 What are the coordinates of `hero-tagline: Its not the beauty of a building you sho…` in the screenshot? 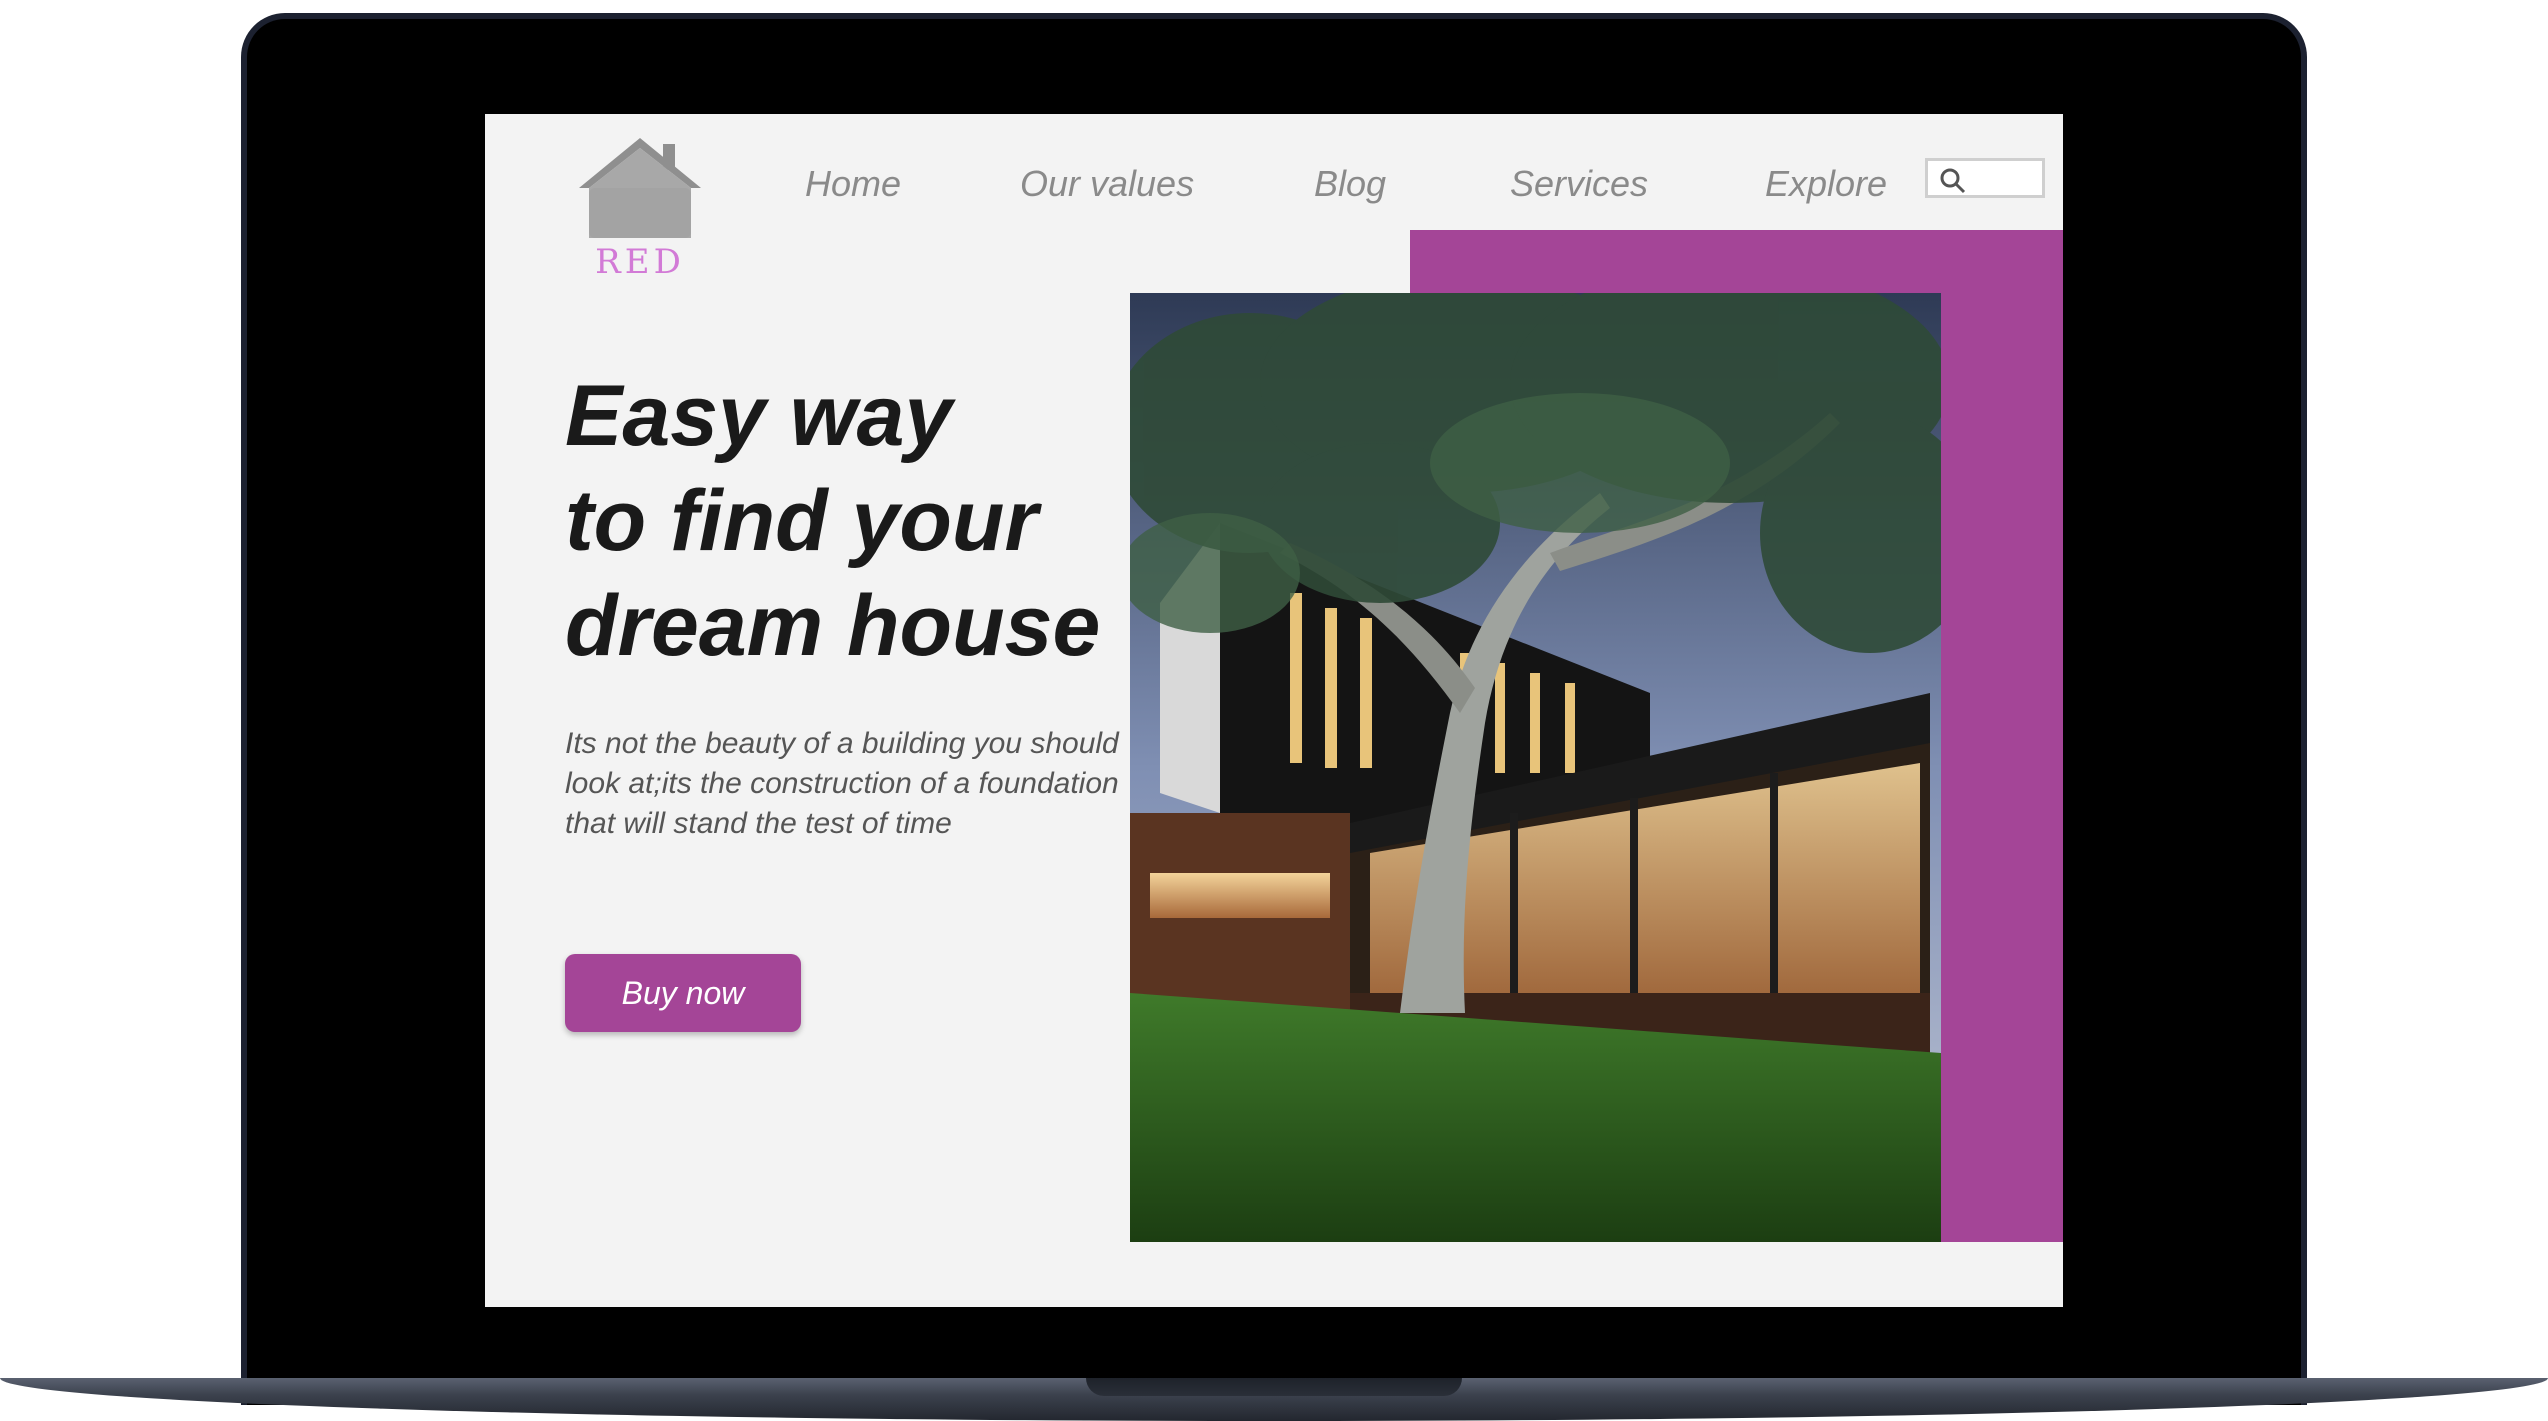 It's located at (842, 783).